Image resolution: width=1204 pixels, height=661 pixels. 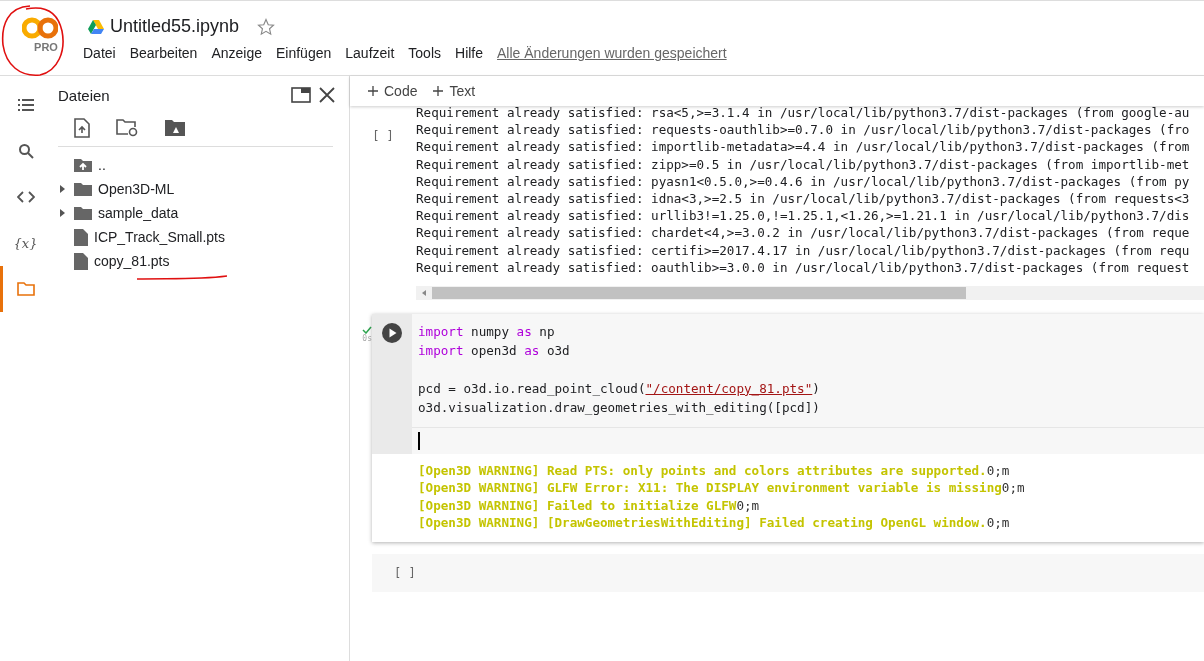 What do you see at coordinates (803, 216) in the screenshot?
I see `output-line: Requirement already satisfied: urllib3!=1.25.0,!=1.25.1,<1.26,>=1.21.1 in /usr/local/lib/python3.7/dis` at bounding box center [803, 216].